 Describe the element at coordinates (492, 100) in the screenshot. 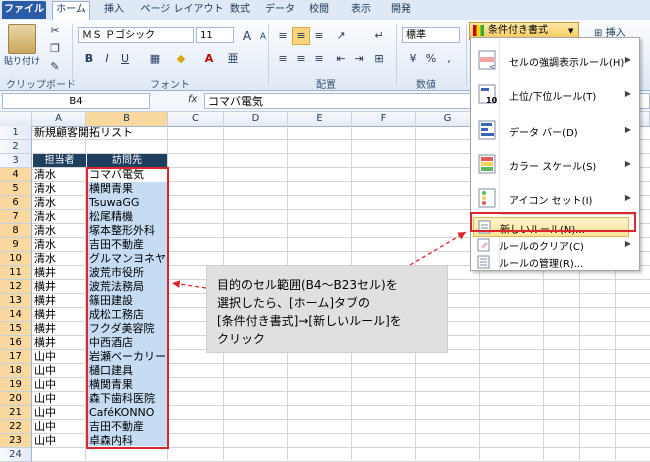

I see `svg-text: 10` at that location.